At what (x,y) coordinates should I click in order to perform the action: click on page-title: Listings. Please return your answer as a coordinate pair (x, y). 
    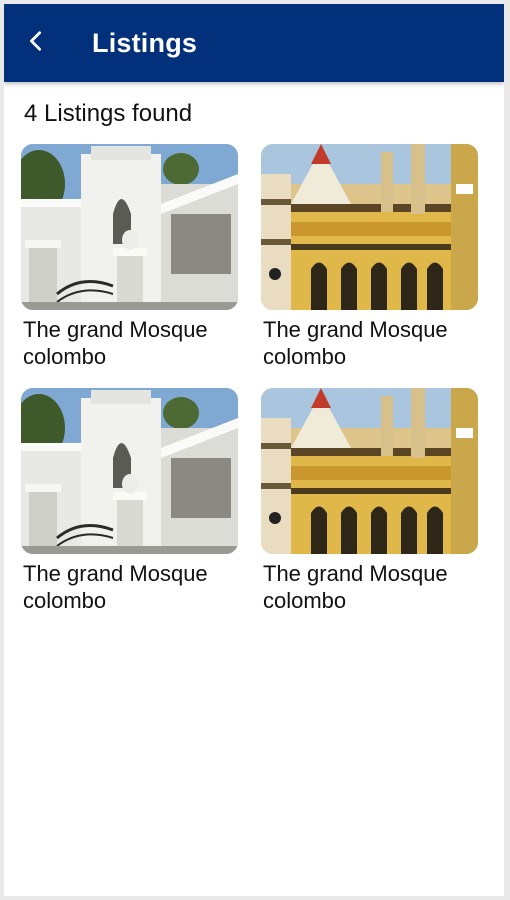
    Looking at the image, I should click on (145, 42).